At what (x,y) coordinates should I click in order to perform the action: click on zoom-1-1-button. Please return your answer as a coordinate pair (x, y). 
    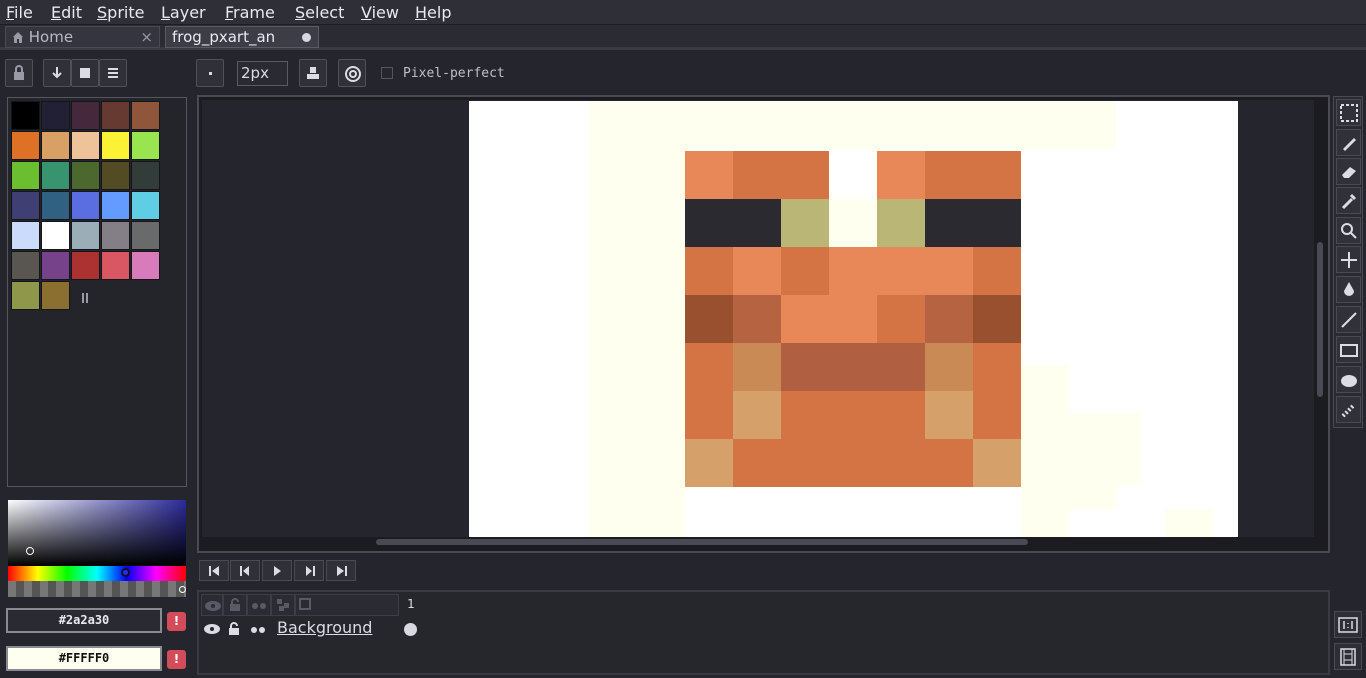
    Looking at the image, I should click on (1348, 624).